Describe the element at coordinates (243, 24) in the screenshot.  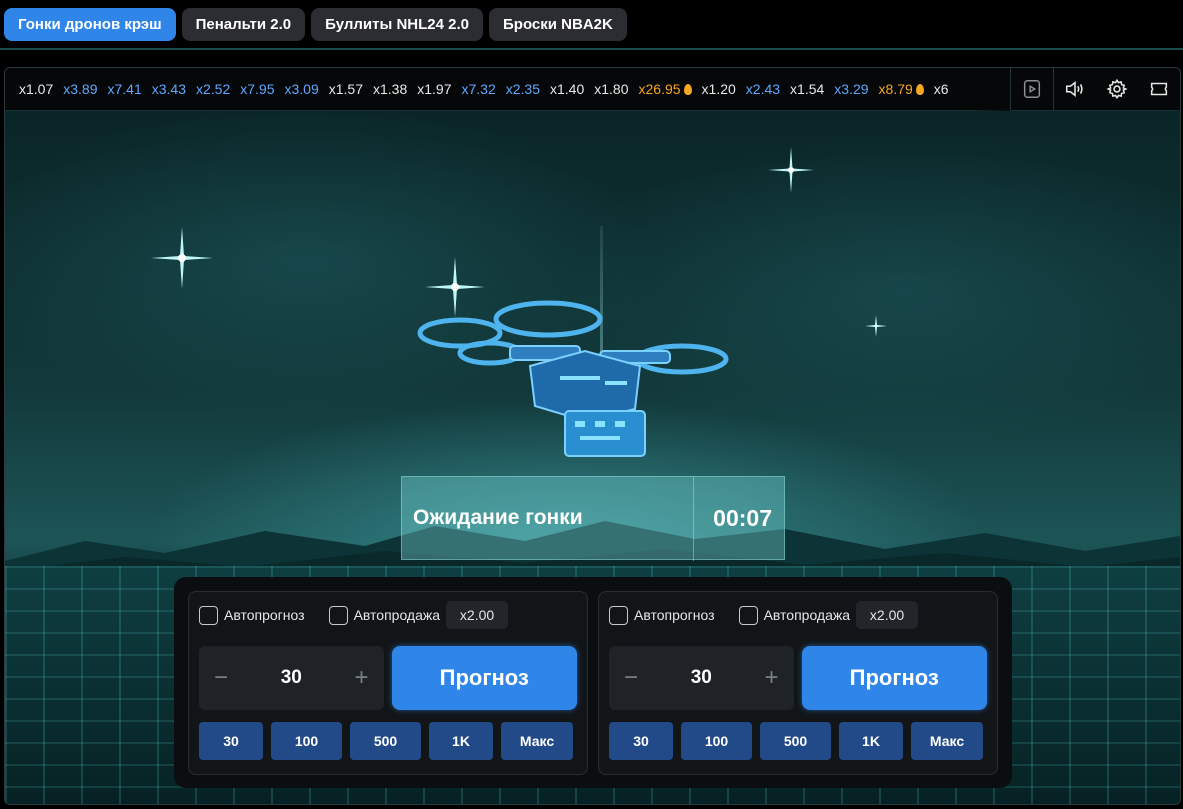
I see `tab-penalty: Пенальти 2.0` at that location.